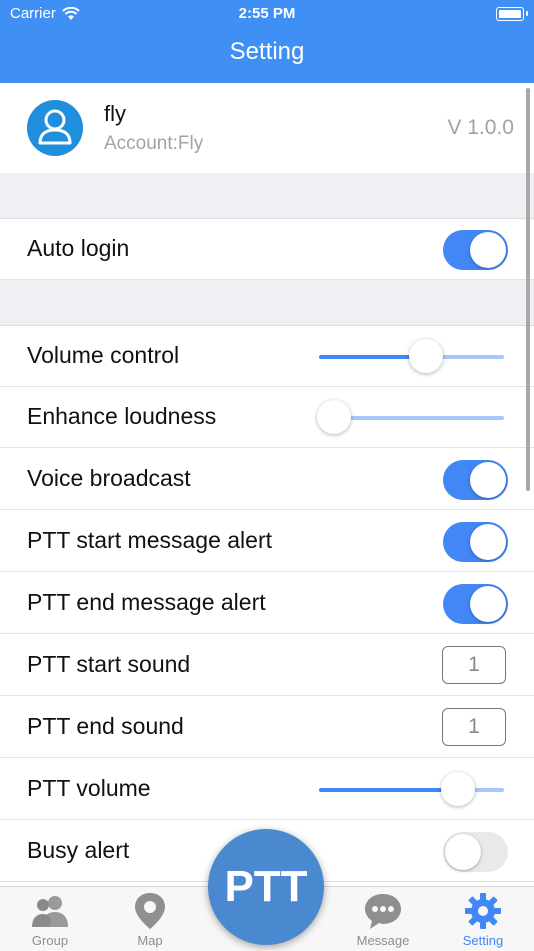 Image resolution: width=534 pixels, height=951 pixels. What do you see at coordinates (528, 289) in the screenshot?
I see `scrollbar` at bounding box center [528, 289].